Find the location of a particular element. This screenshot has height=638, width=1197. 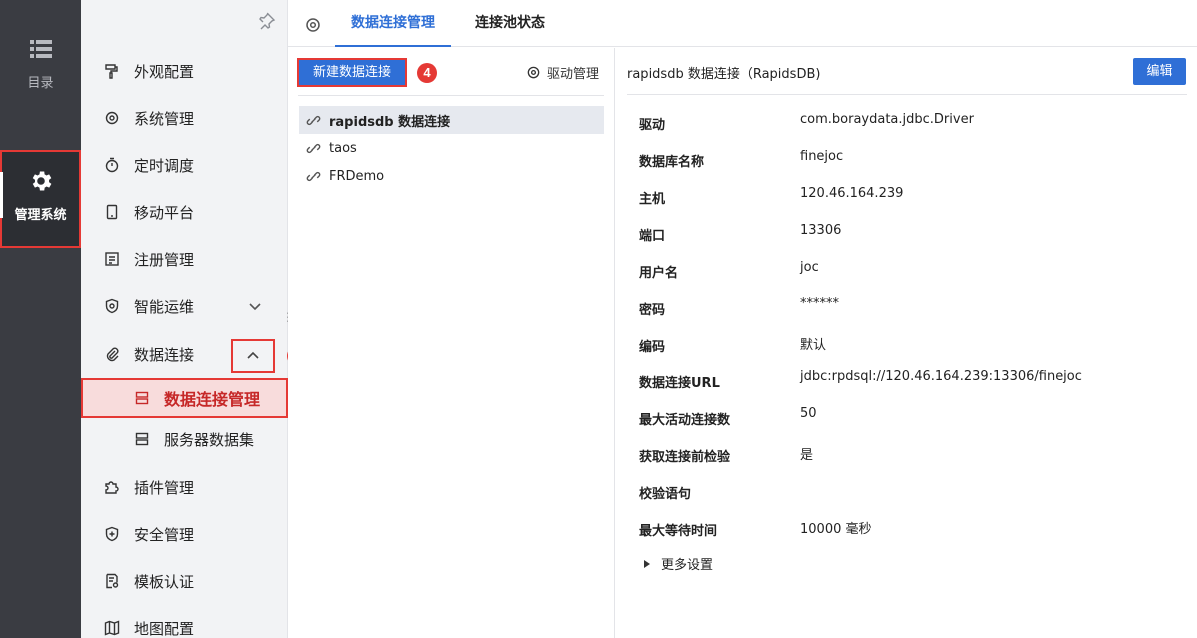

menu-item-smart-ops: 智能运维 is located at coordinates (184, 306).